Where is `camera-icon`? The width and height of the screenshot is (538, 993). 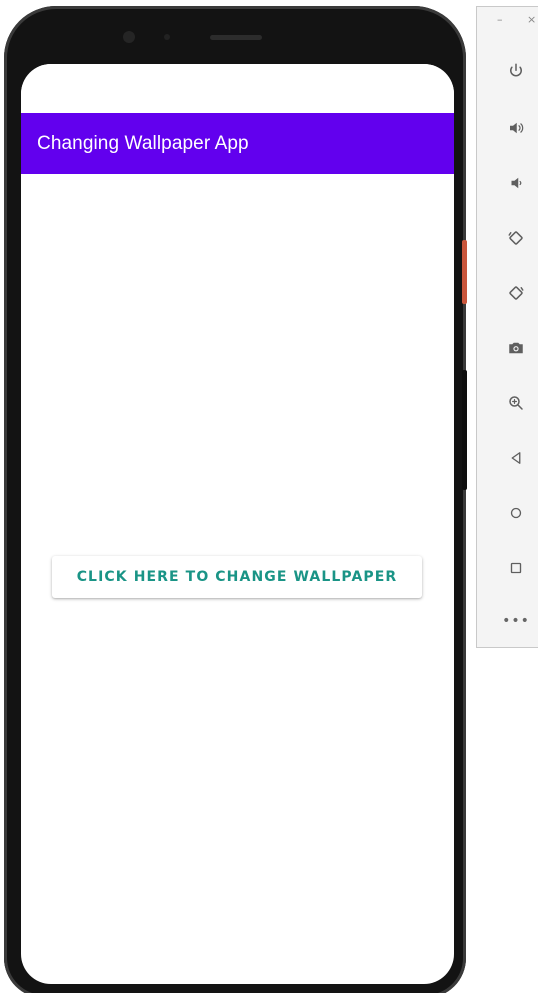 camera-icon is located at coordinates (516, 348).